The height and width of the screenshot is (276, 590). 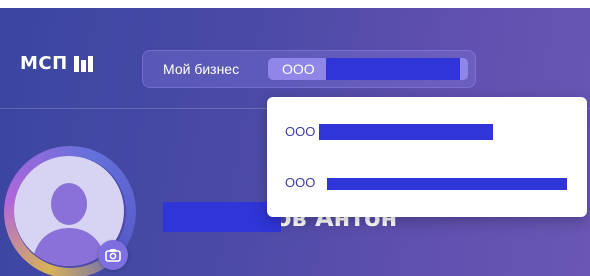 What do you see at coordinates (83, 64) in the screenshot?
I see `logo-mark-icon` at bounding box center [83, 64].